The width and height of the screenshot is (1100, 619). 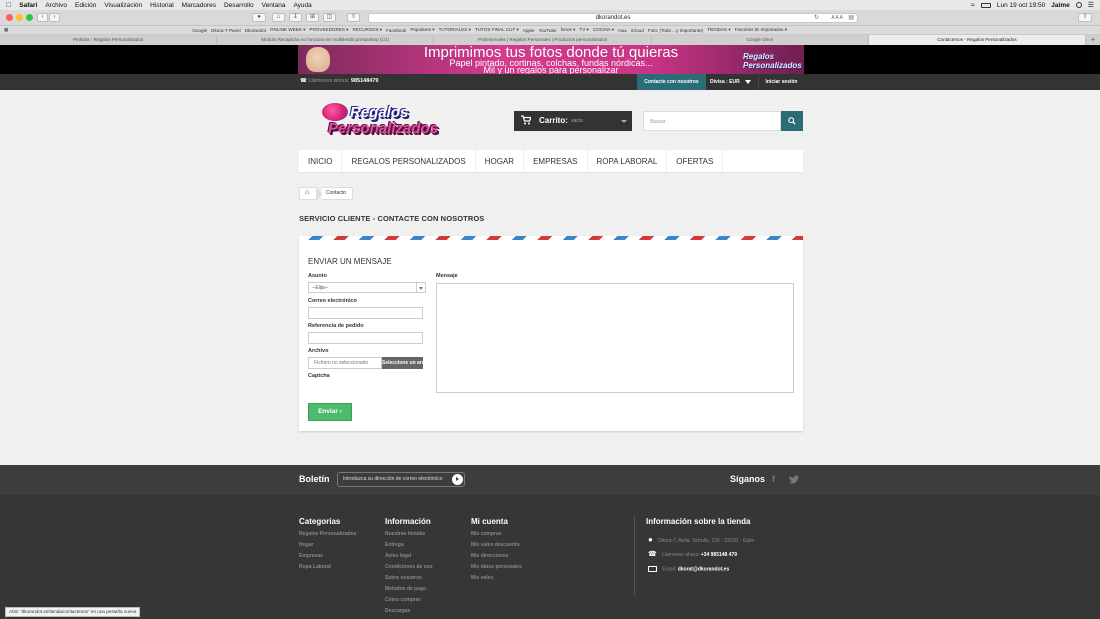 What do you see at coordinates (704, 569) in the screenshot?
I see `store-email-address: dkorat@dkorandot.es` at bounding box center [704, 569].